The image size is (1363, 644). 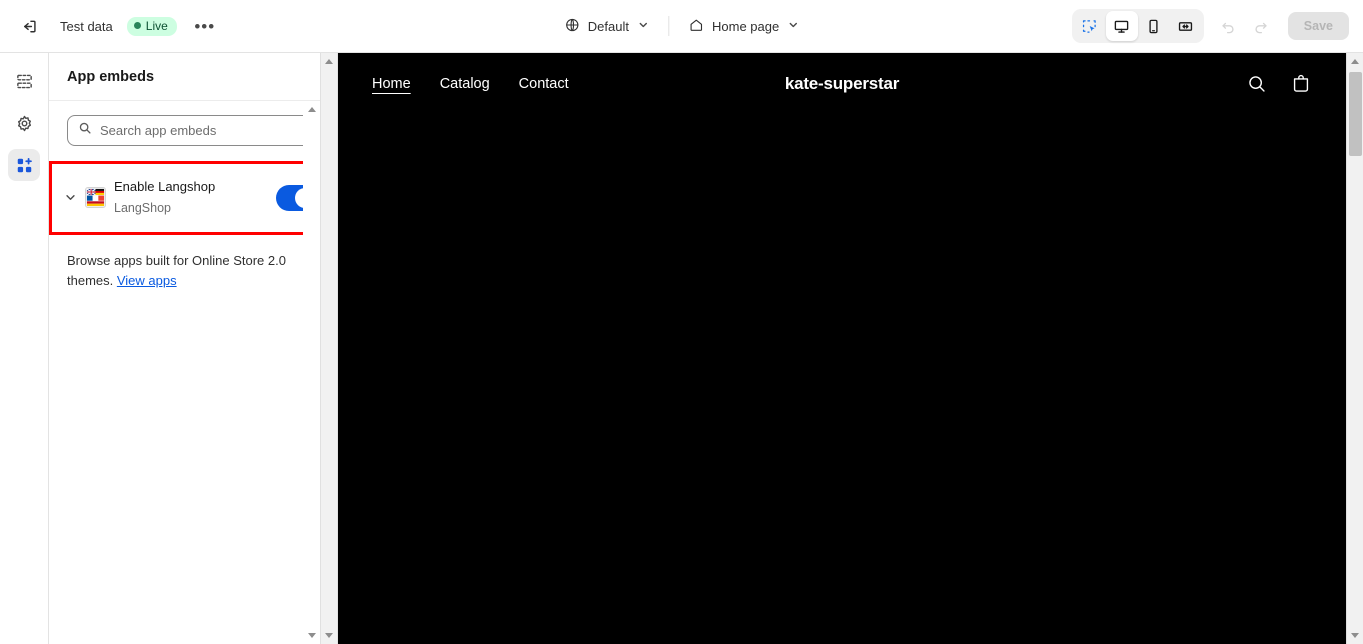 I want to click on more-options-button: •••, so click(x=205, y=26).